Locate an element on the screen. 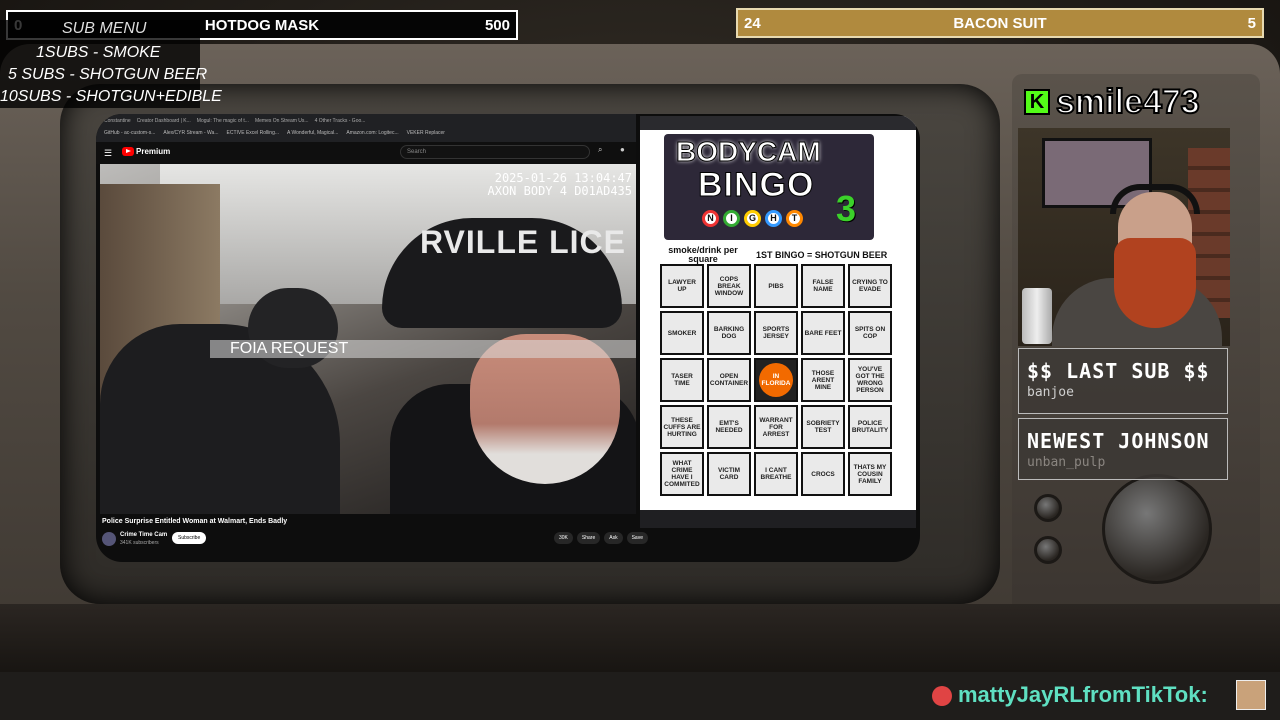 Image resolution: width=1280 pixels, height=720 pixels. bingo-cell: THOSE ARENT MINE is located at coordinates (823, 380).